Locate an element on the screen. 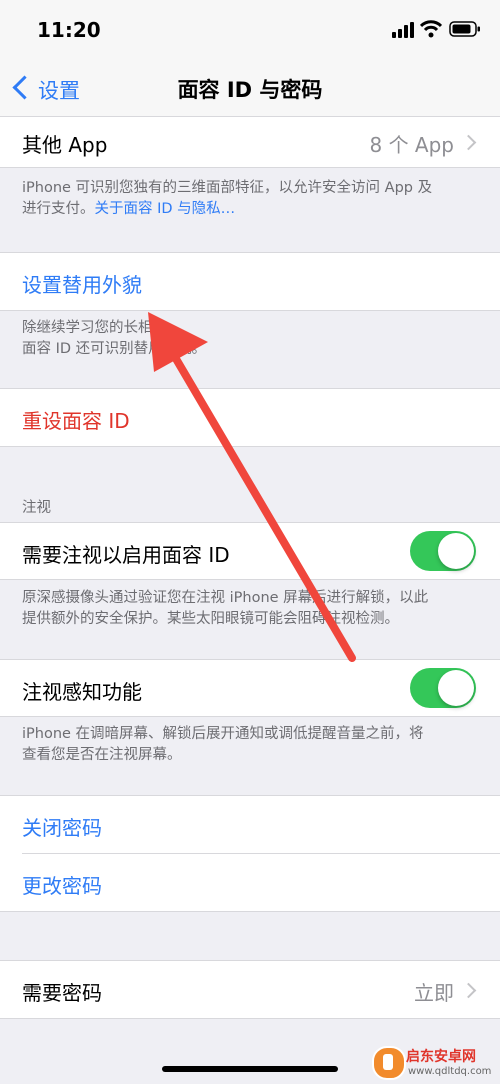  reset-face-id-row: 重设面容 ID is located at coordinates (250, 417).